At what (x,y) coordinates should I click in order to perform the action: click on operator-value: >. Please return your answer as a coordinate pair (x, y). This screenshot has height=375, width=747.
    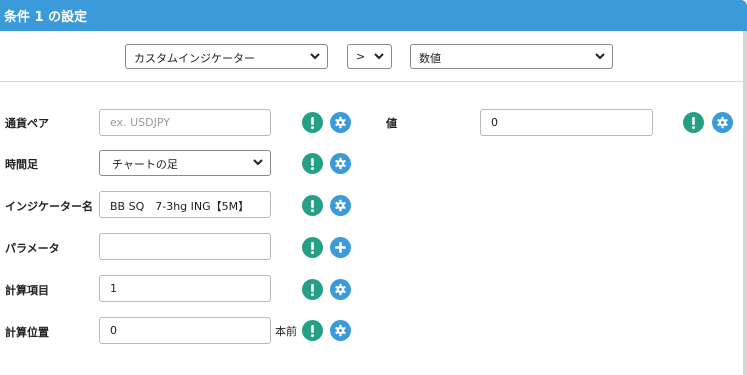
    Looking at the image, I should click on (361, 56).